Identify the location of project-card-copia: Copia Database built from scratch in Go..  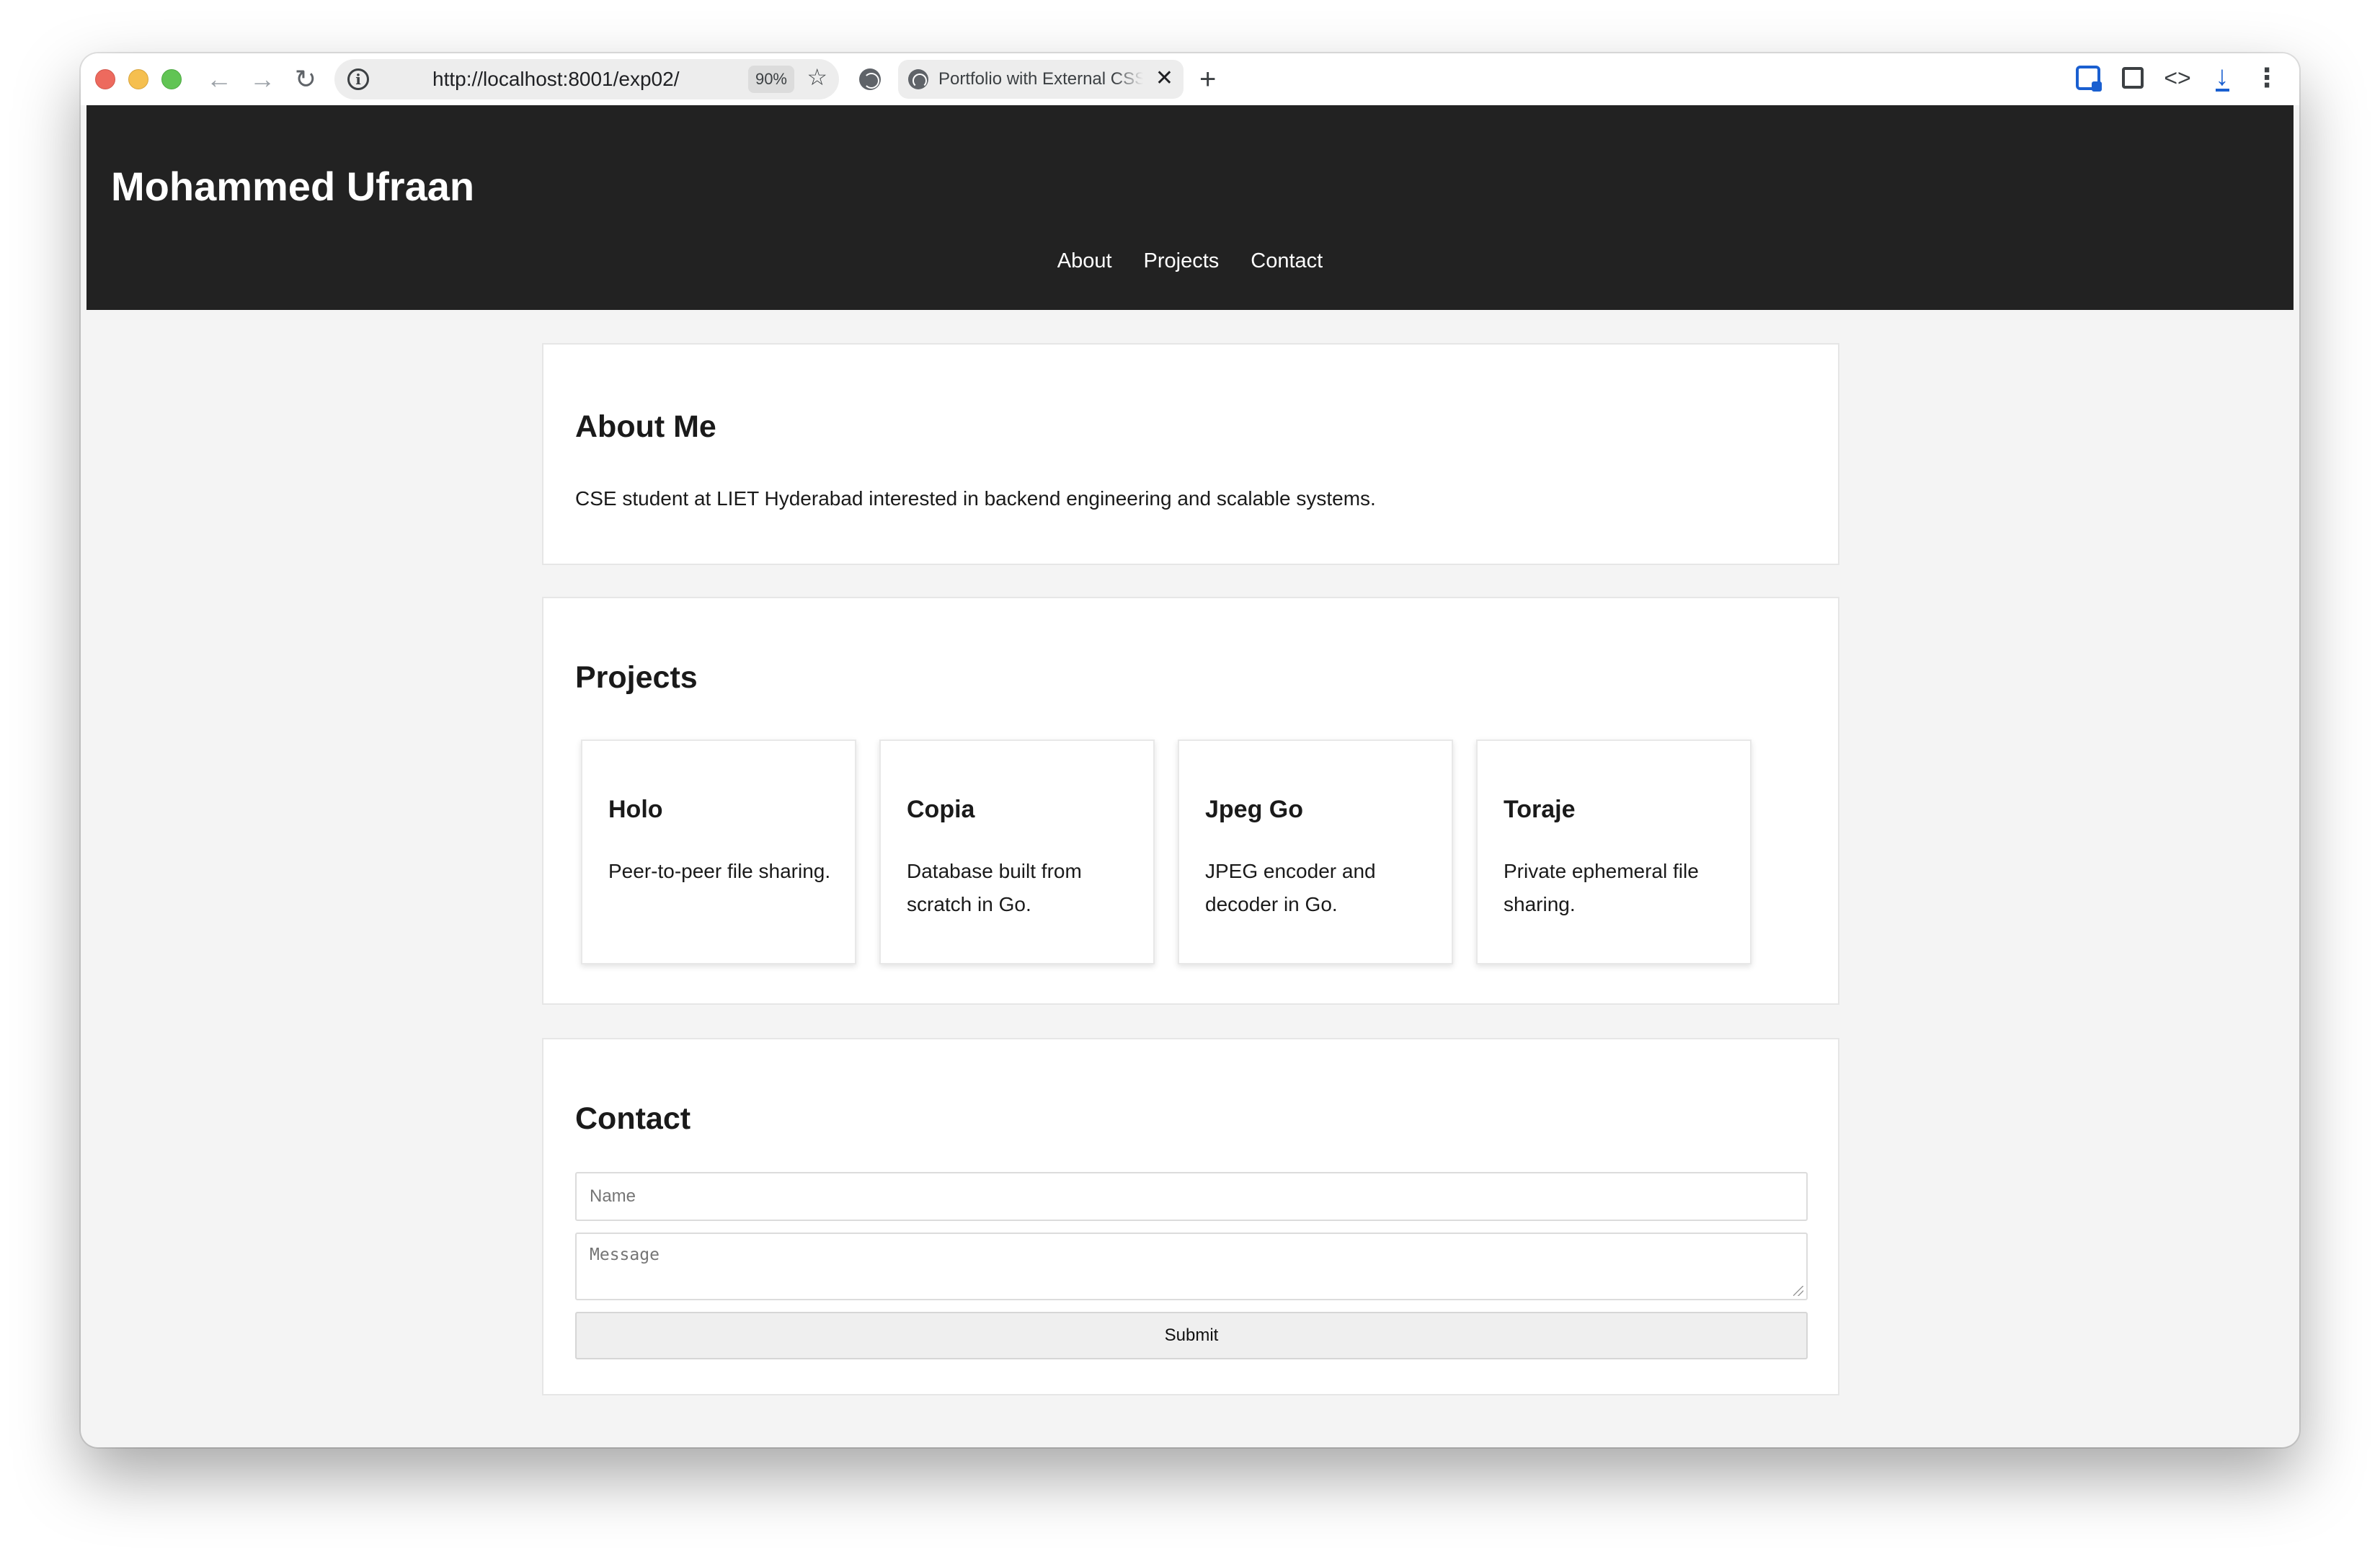
(1017, 852).